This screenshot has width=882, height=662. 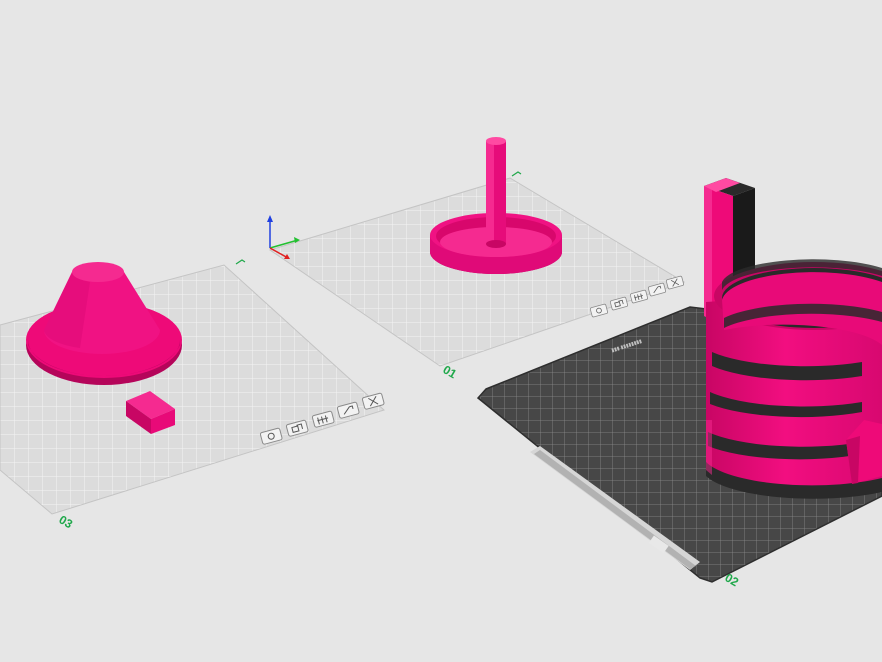 I want to click on plate-01-corner-marker, so click(x=516, y=174).